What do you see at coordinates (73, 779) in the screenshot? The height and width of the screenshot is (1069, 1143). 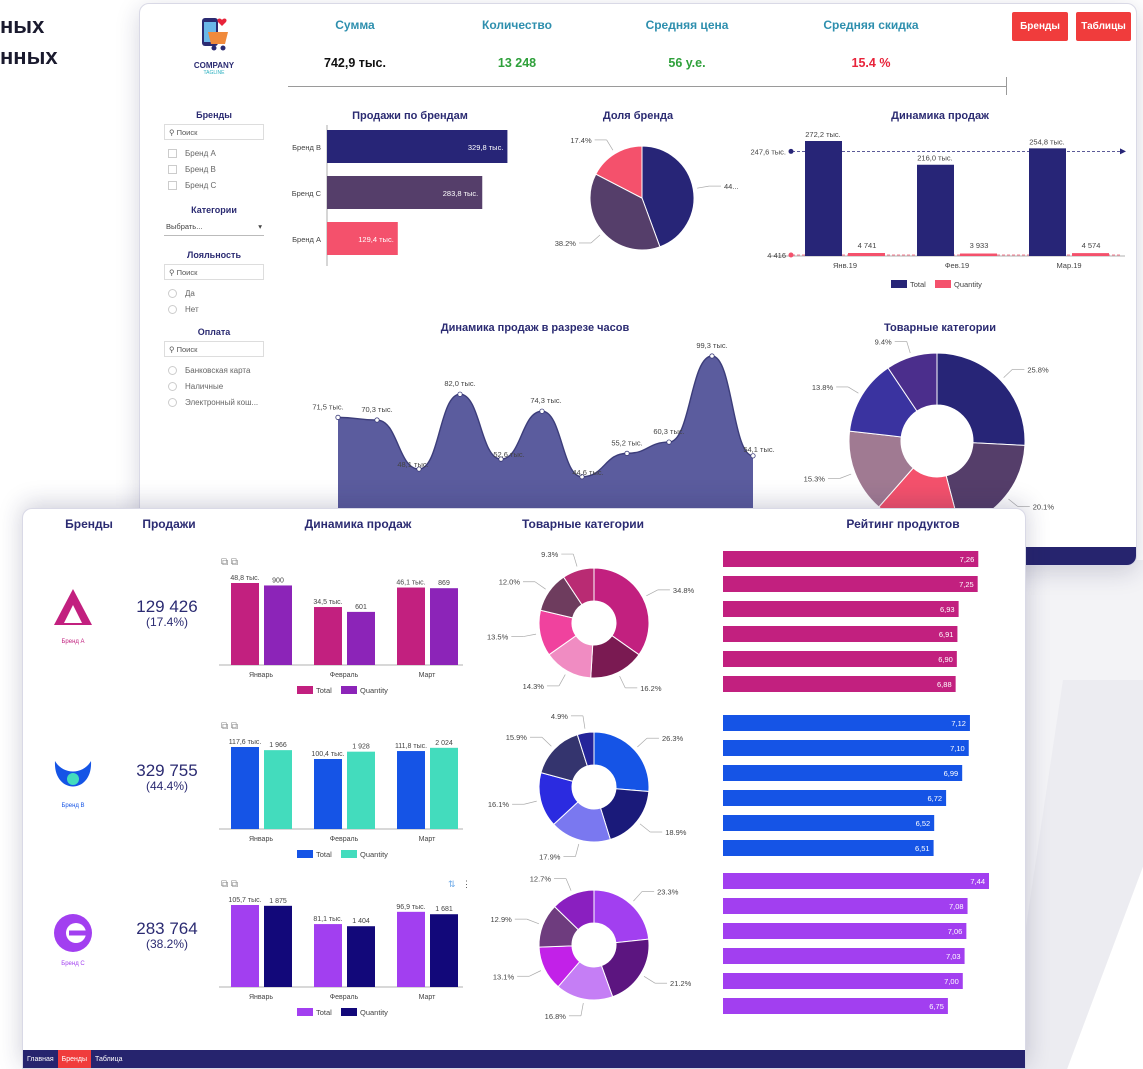 I see `brand-b-logo-dot` at bounding box center [73, 779].